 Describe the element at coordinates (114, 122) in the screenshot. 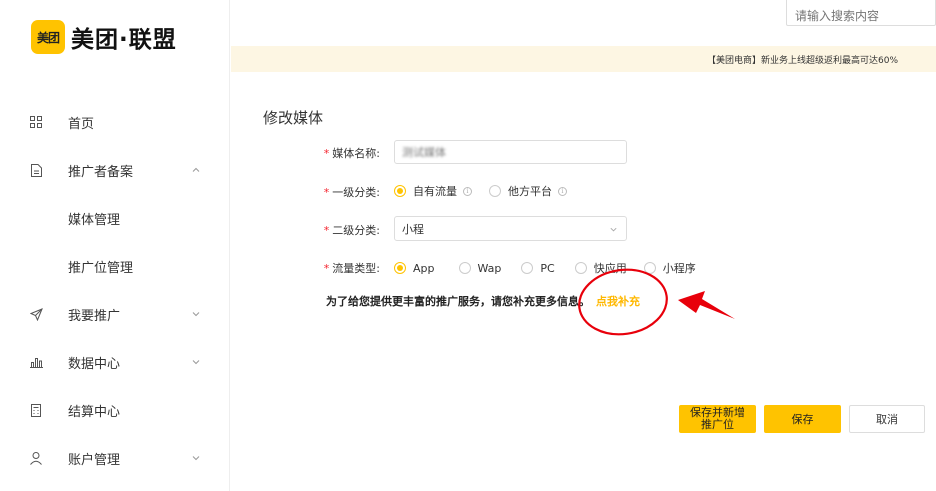

I see `sidebar-item-home: 首页` at that location.